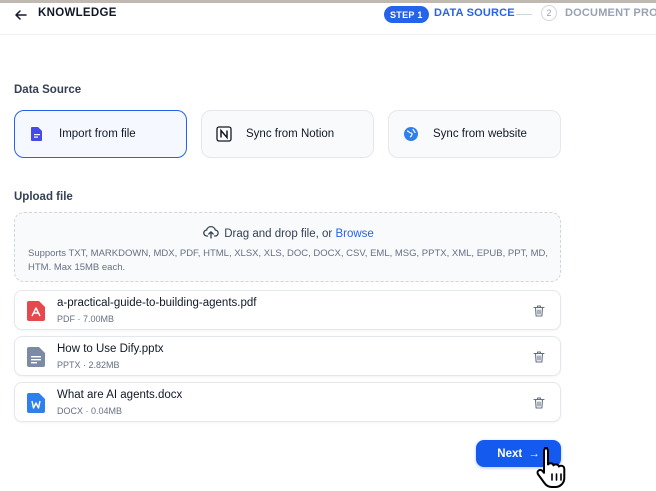 This screenshot has width=656, height=491. Describe the element at coordinates (77, 13) in the screenshot. I see `page-title: KNOWLEDGE` at that location.